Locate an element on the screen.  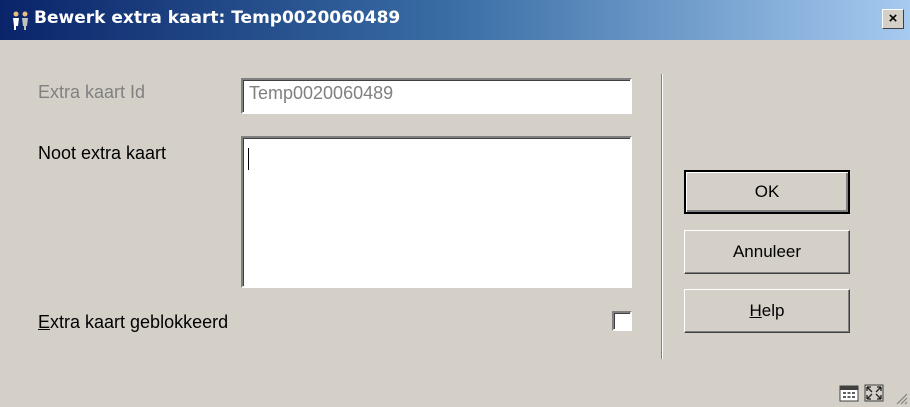
close-icon: × is located at coordinates (893, 18).